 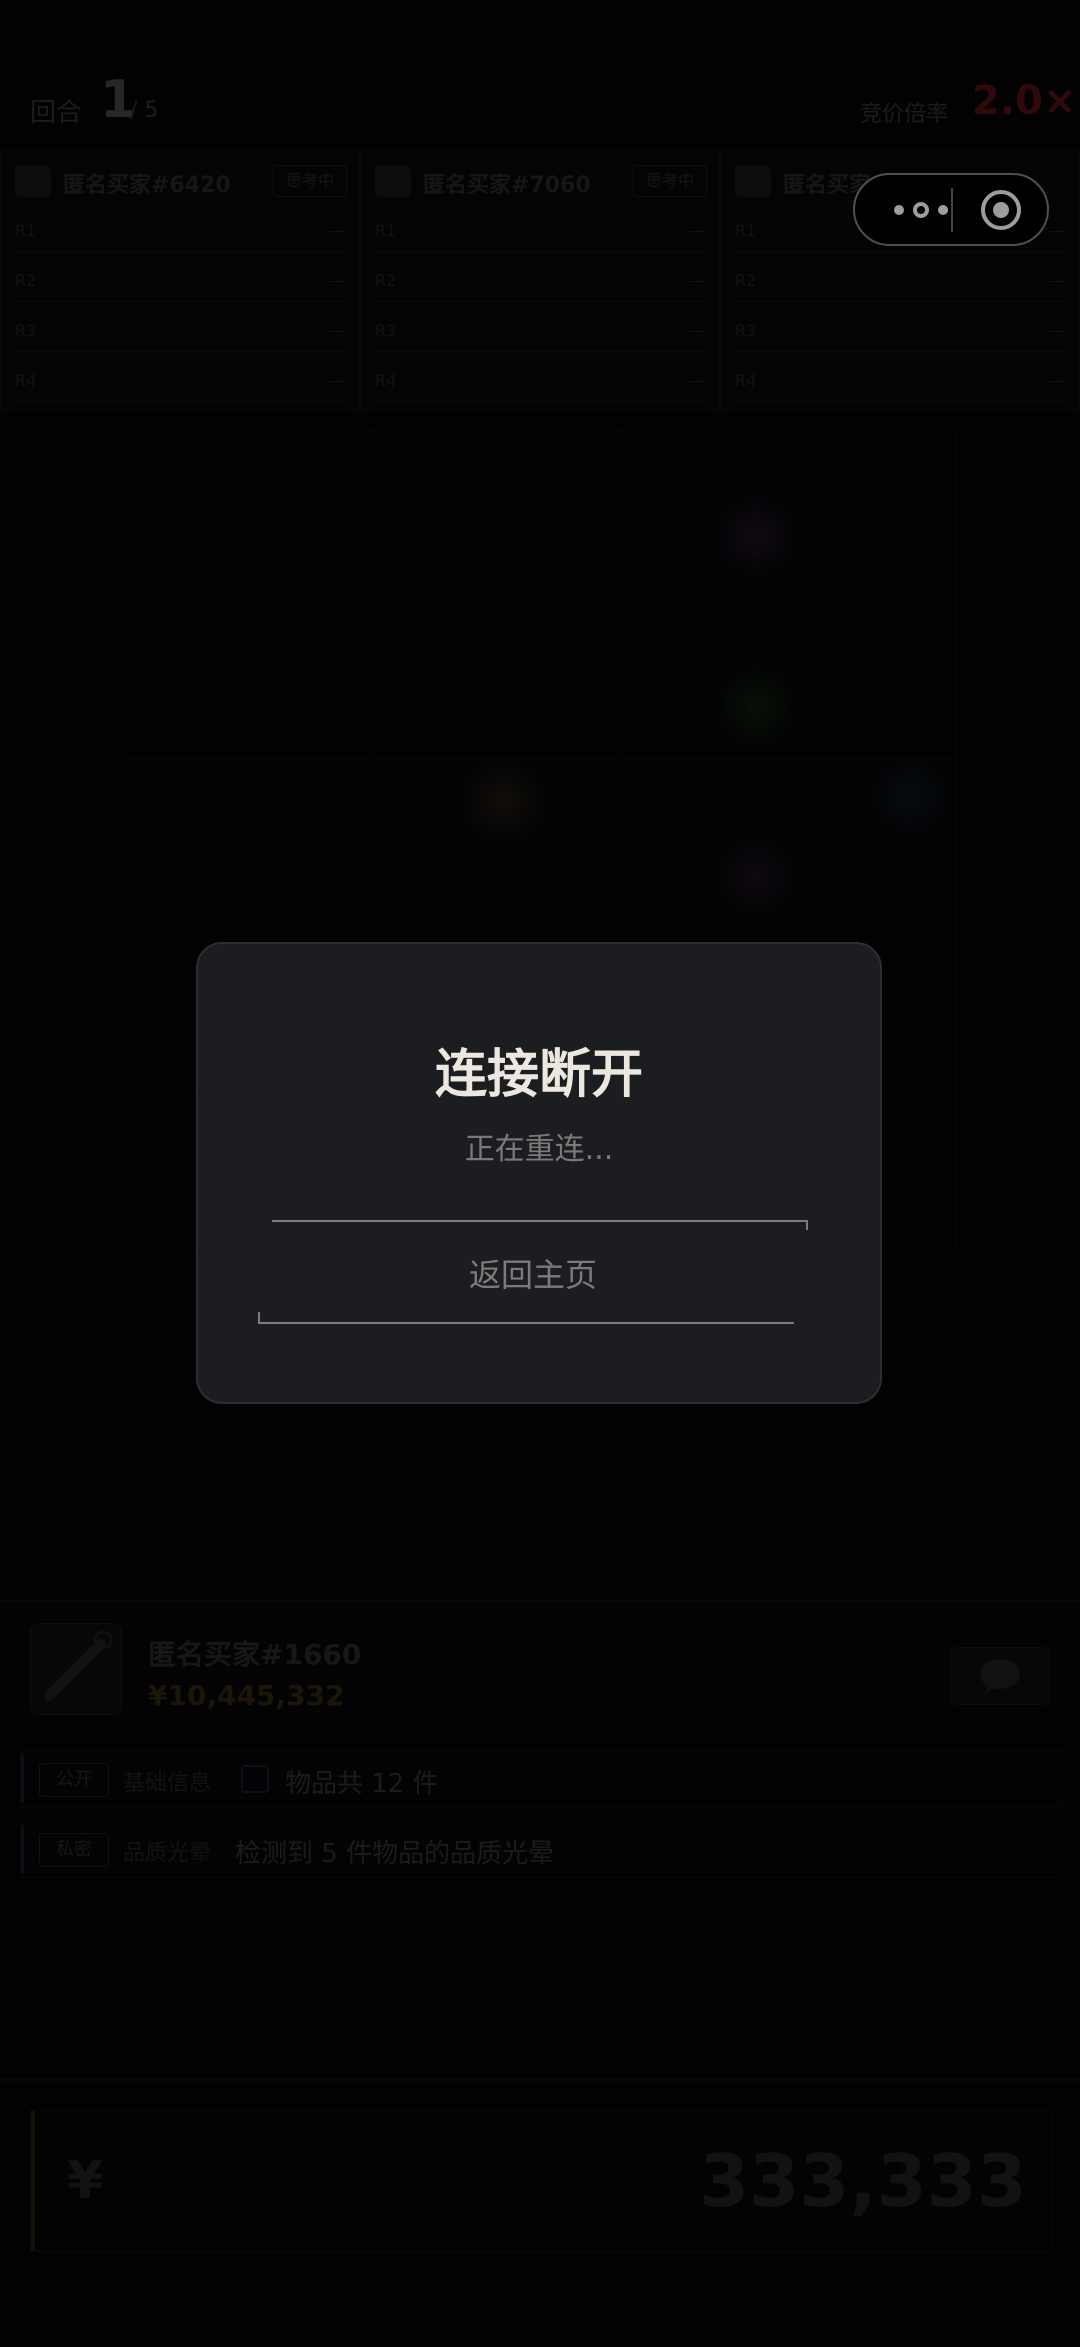 I want to click on return-home-button: 返回主页, so click(x=533, y=1272).